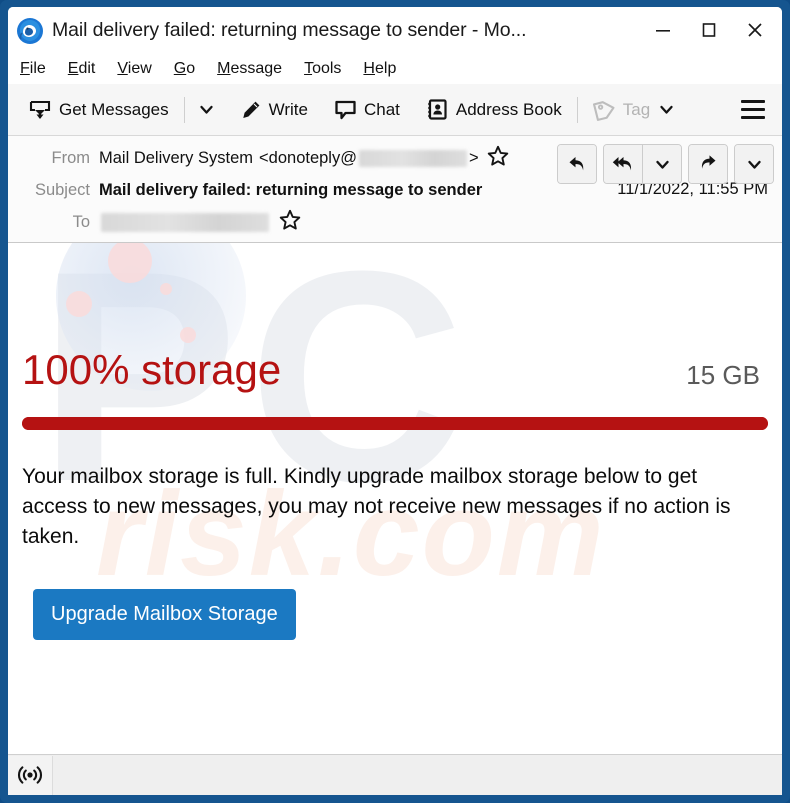 This screenshot has width=790, height=803. I want to click on menu-accesskey: E, so click(73, 68).